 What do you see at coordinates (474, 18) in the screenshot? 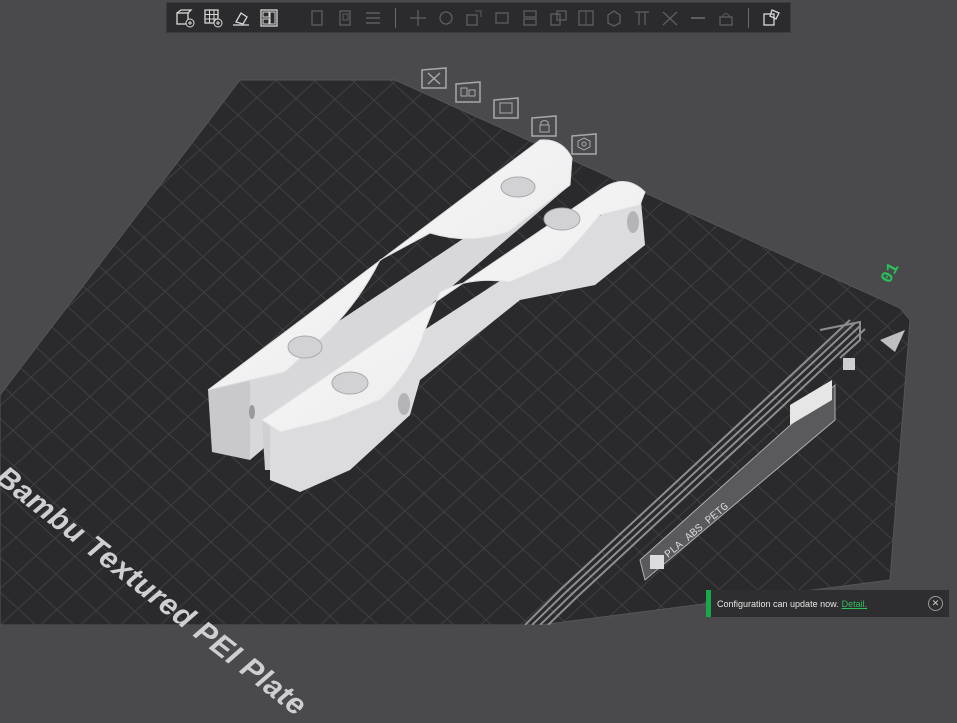
I see `scale-icon` at bounding box center [474, 18].